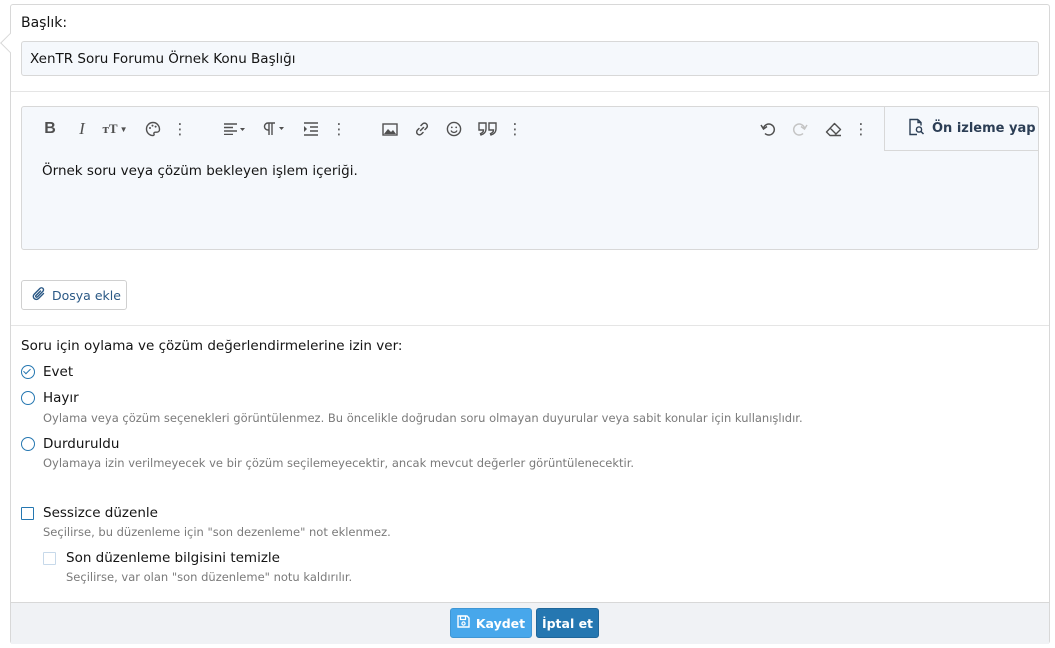 This screenshot has height=648, width=1055. What do you see at coordinates (768, 129) in the screenshot?
I see `undo-icon` at bounding box center [768, 129].